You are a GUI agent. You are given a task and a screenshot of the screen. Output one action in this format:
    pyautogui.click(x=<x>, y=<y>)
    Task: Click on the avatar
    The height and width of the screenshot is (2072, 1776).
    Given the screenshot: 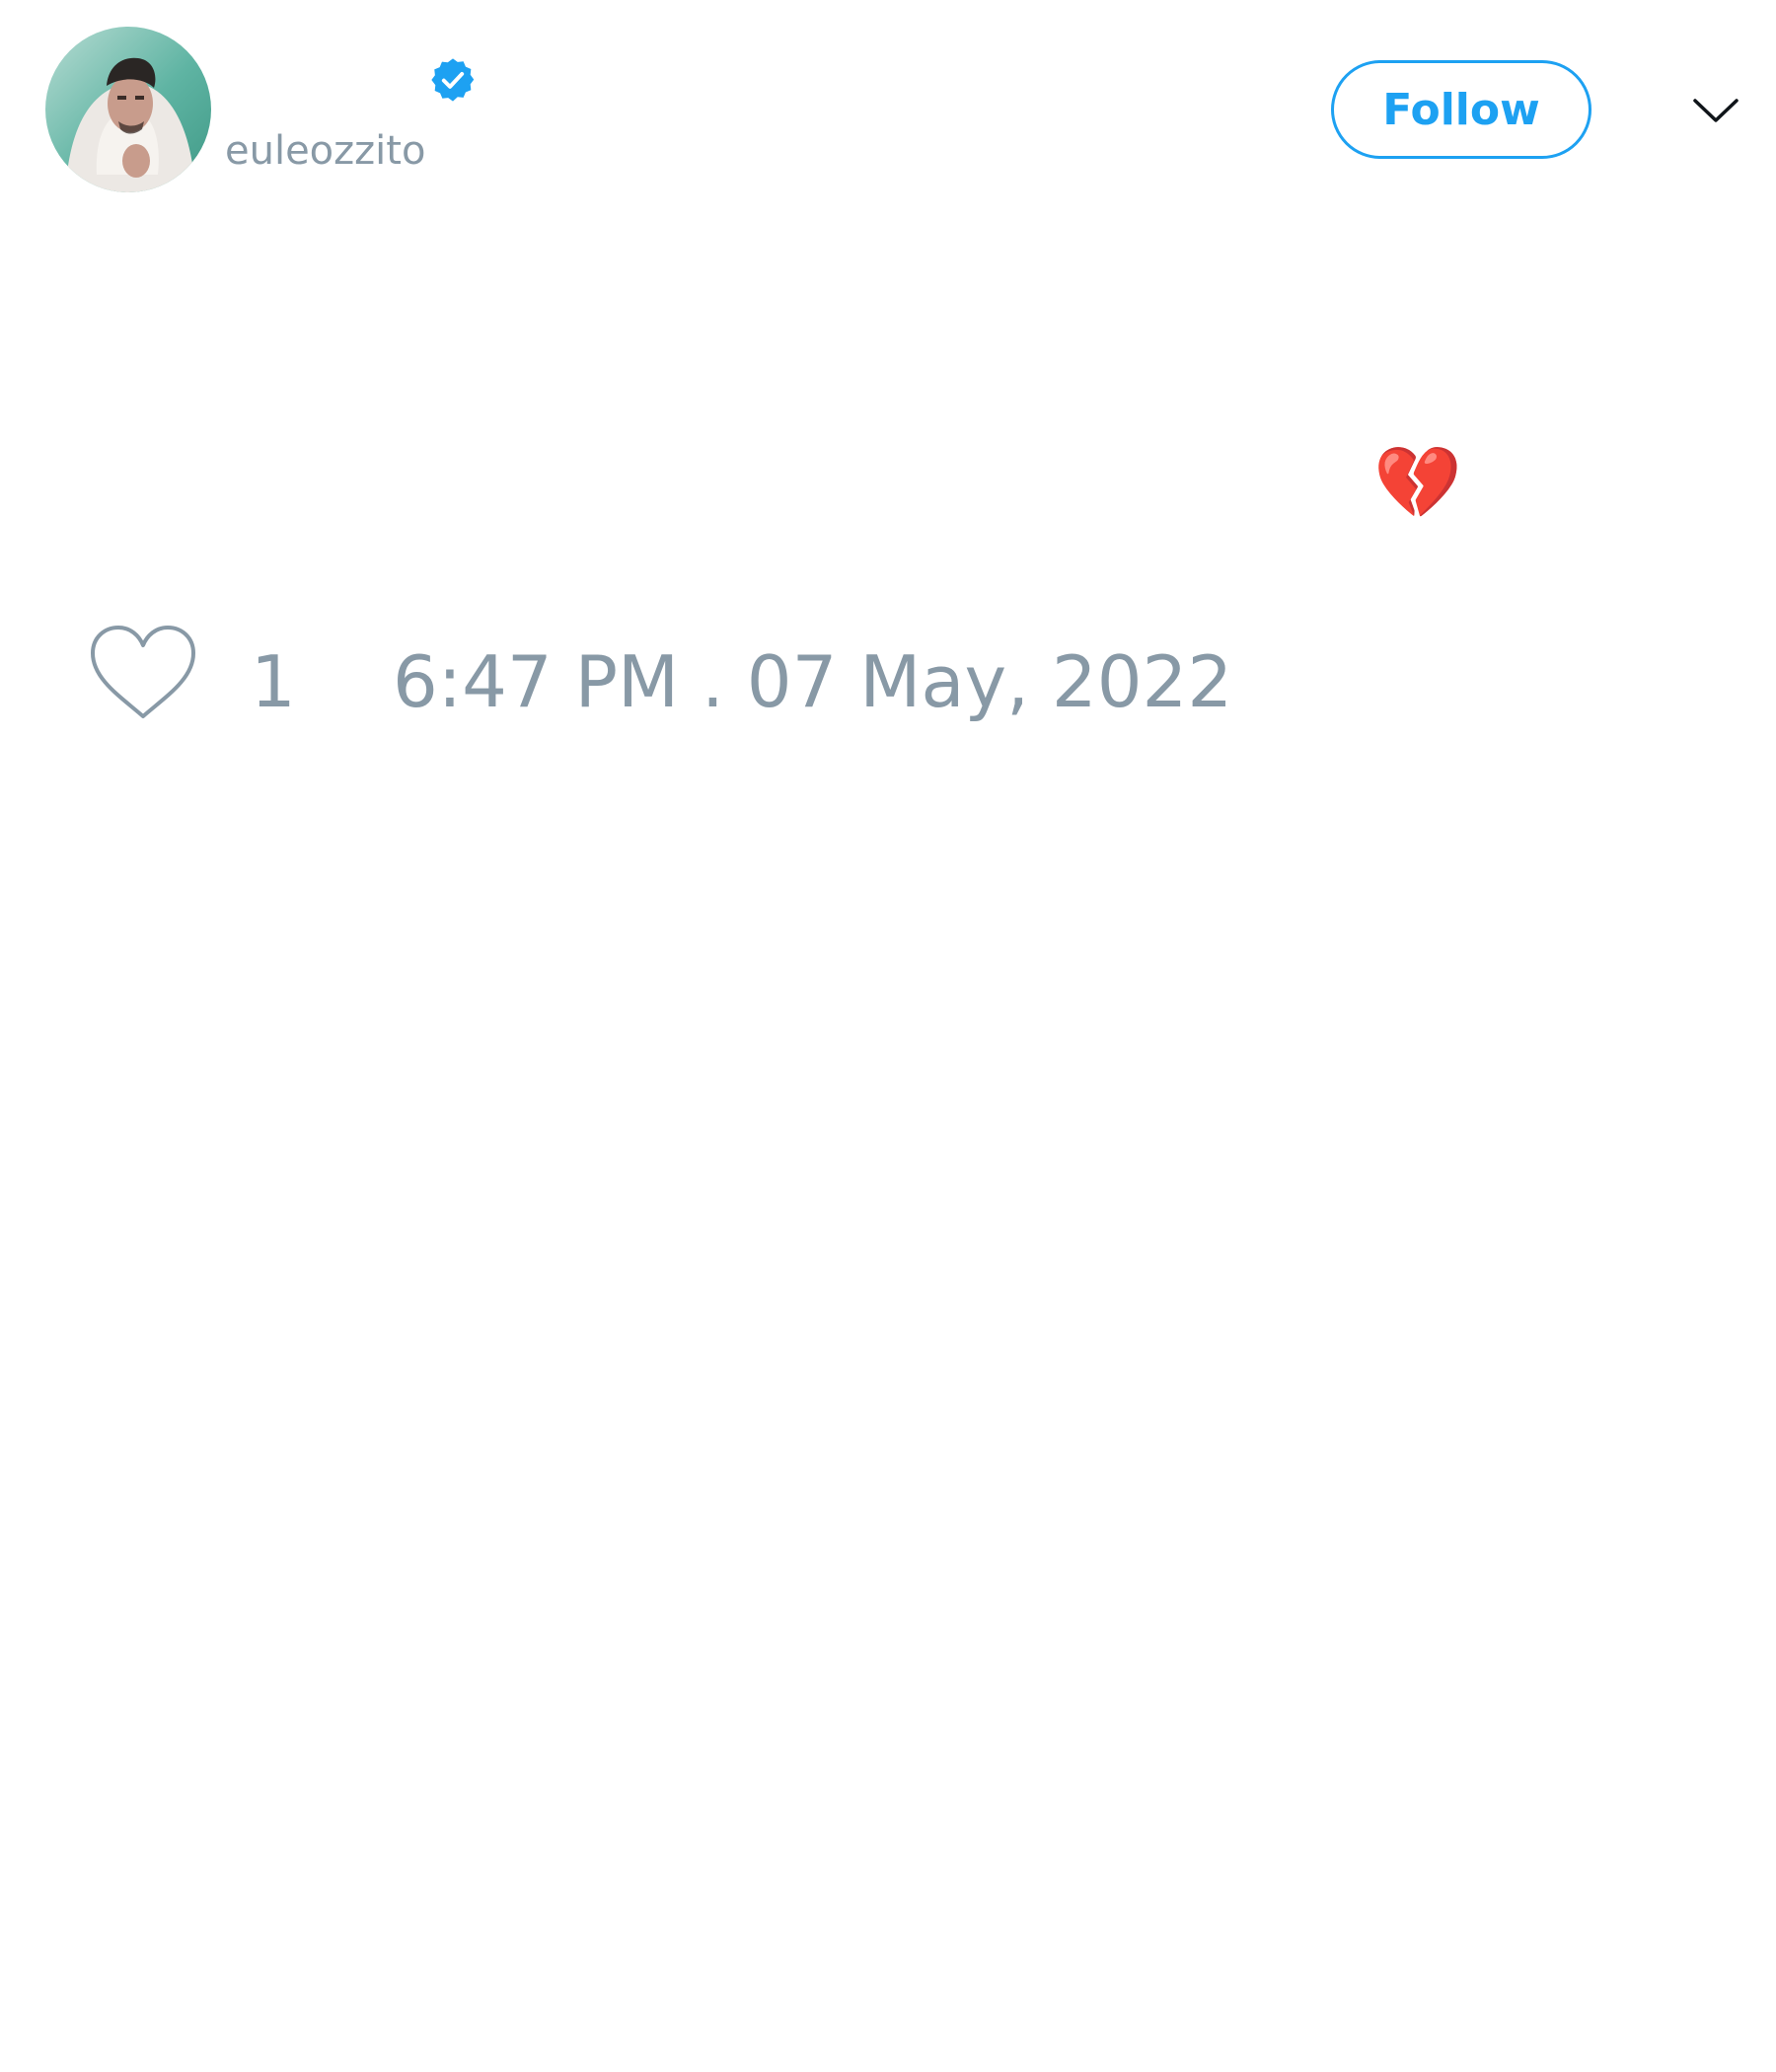 What is the action you would take?
    pyautogui.click(x=128, y=110)
    